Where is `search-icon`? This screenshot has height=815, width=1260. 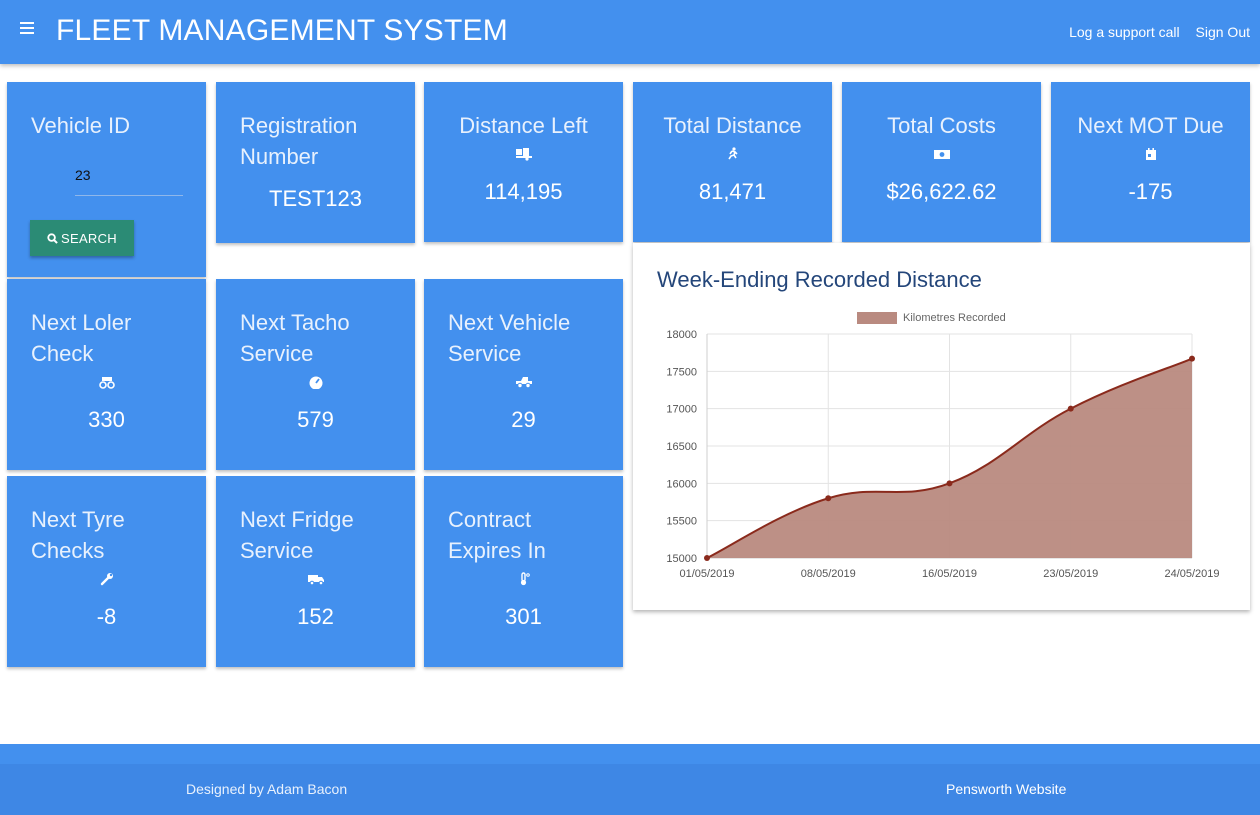
search-icon is located at coordinates (52, 238).